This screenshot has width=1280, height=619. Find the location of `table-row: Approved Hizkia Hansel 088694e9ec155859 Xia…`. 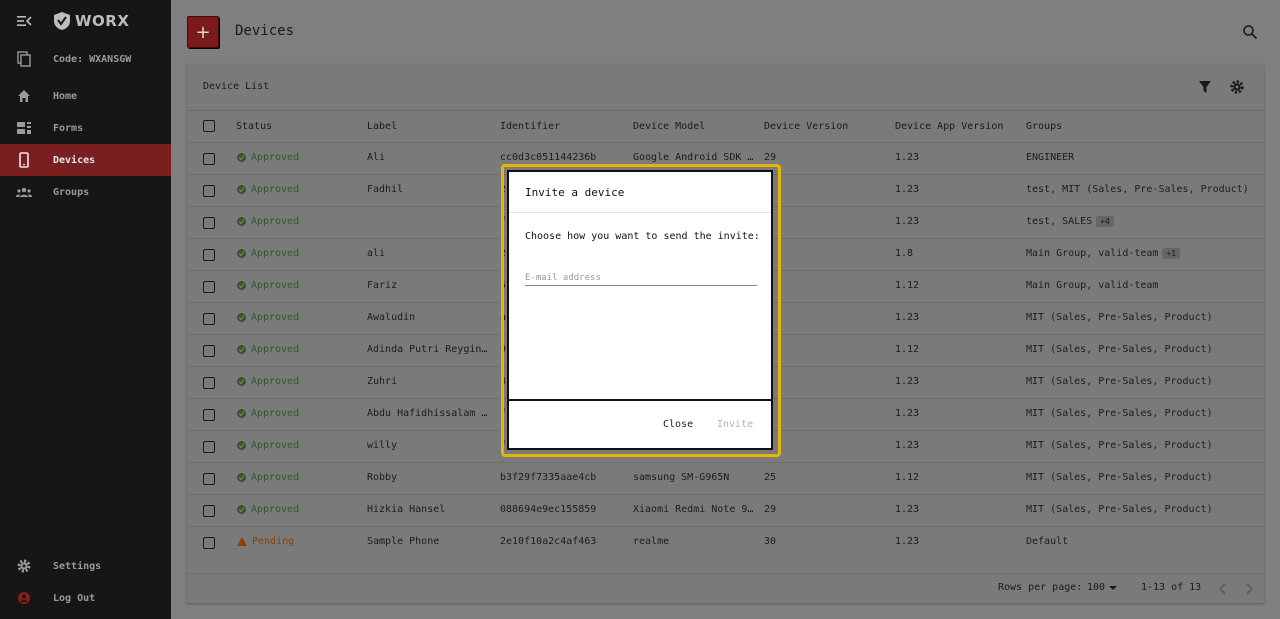

table-row: Approved Hizkia Hansel 088694e9ec155859 Xia… is located at coordinates (725, 510).